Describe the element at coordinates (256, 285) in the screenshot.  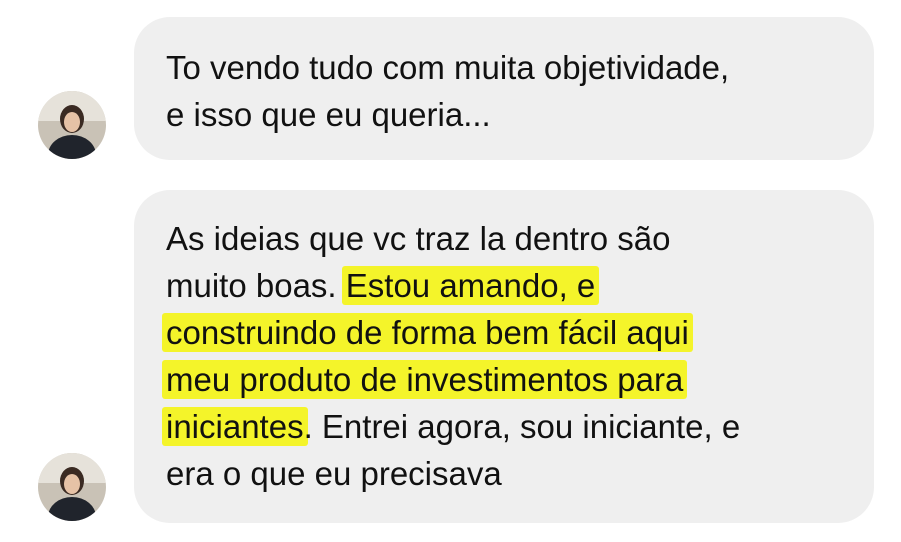
I see `message-text: muito boas.` at that location.